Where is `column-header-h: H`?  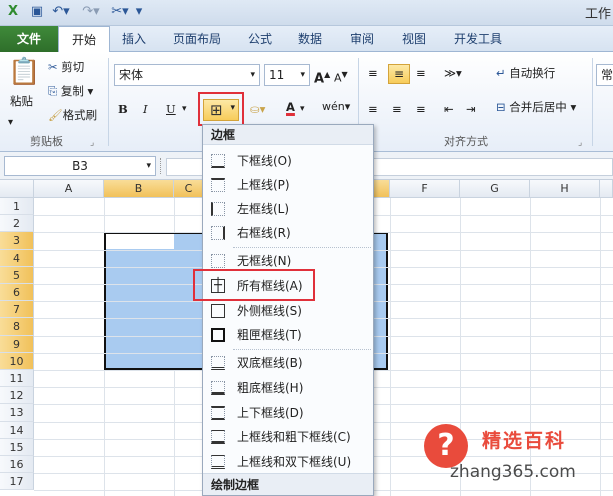
column-header-h: H is located at coordinates (565, 189).